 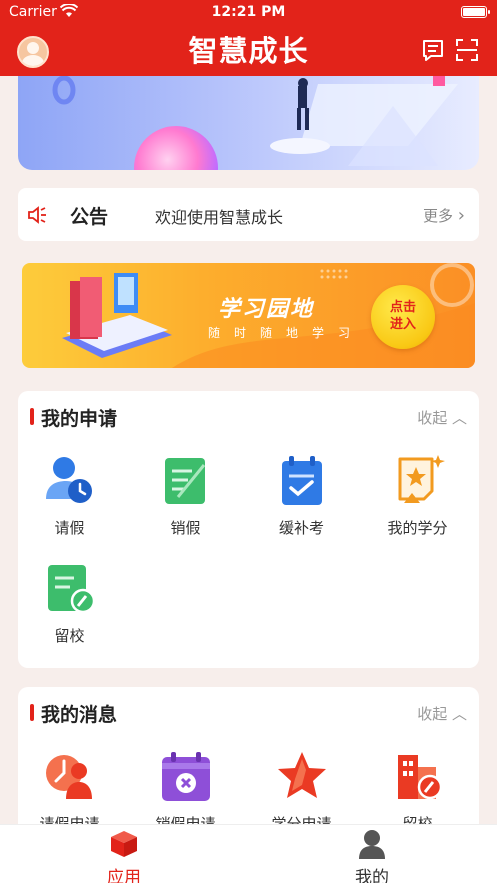 I want to click on enter-button-line2: 进入, so click(x=402, y=324).